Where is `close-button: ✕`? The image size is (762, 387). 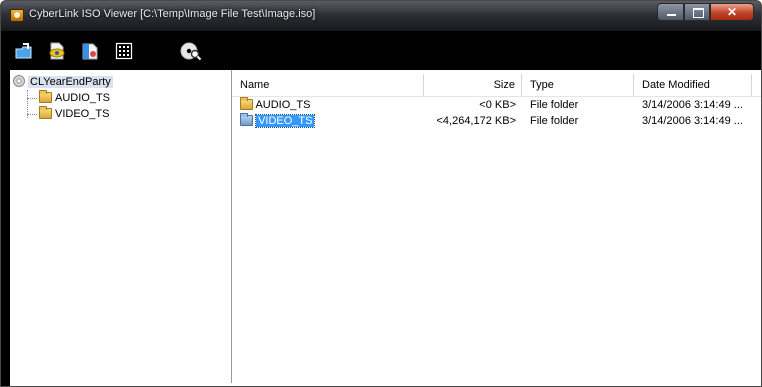
close-button: ✕ is located at coordinates (732, 12).